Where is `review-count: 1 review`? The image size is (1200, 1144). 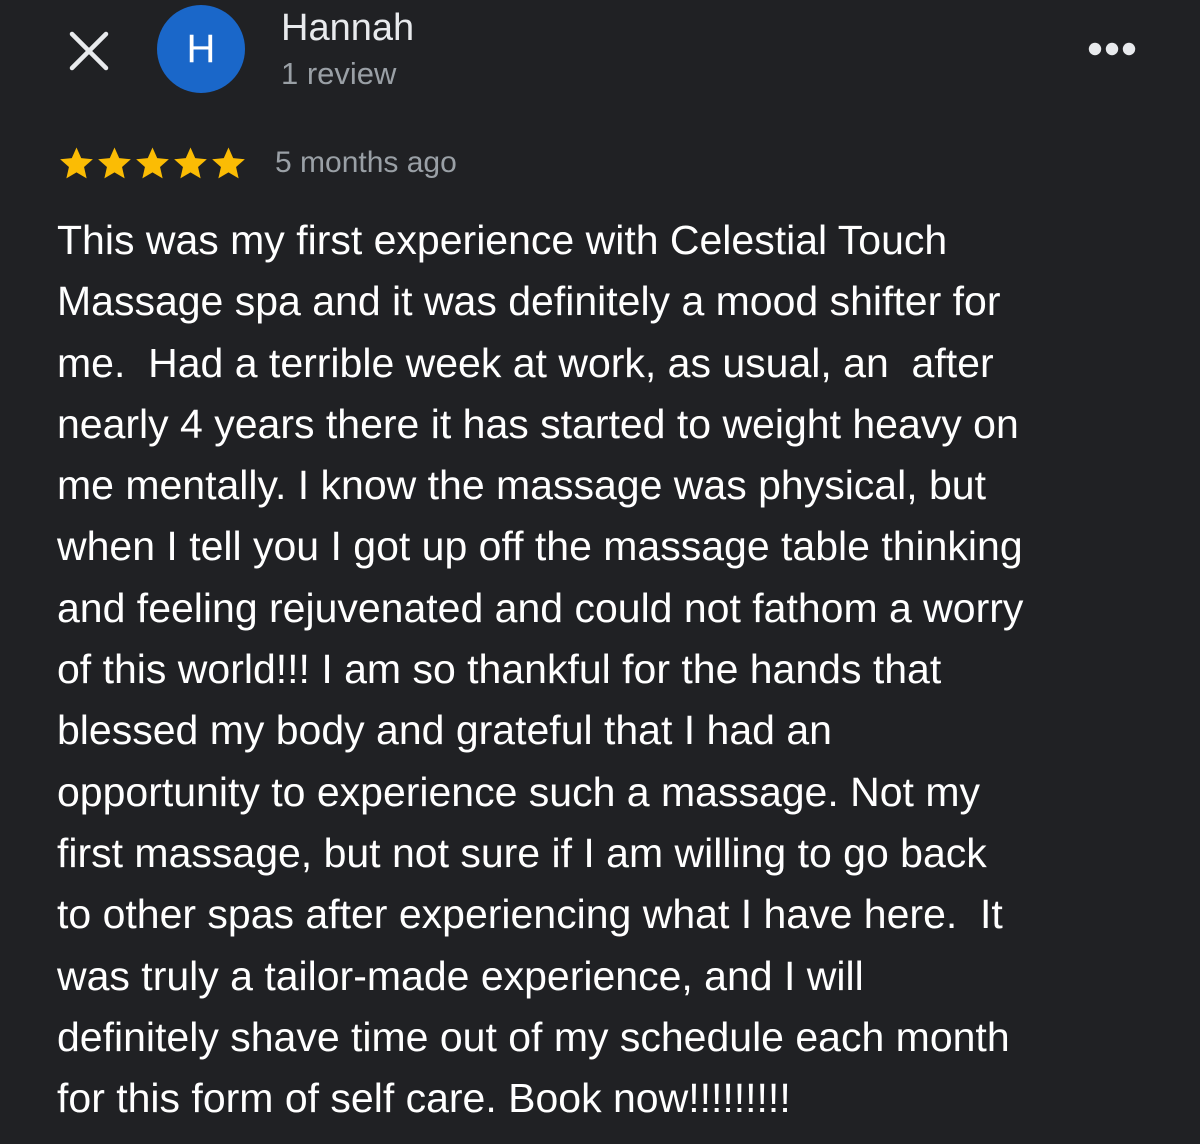 review-count: 1 review is located at coordinates (339, 73).